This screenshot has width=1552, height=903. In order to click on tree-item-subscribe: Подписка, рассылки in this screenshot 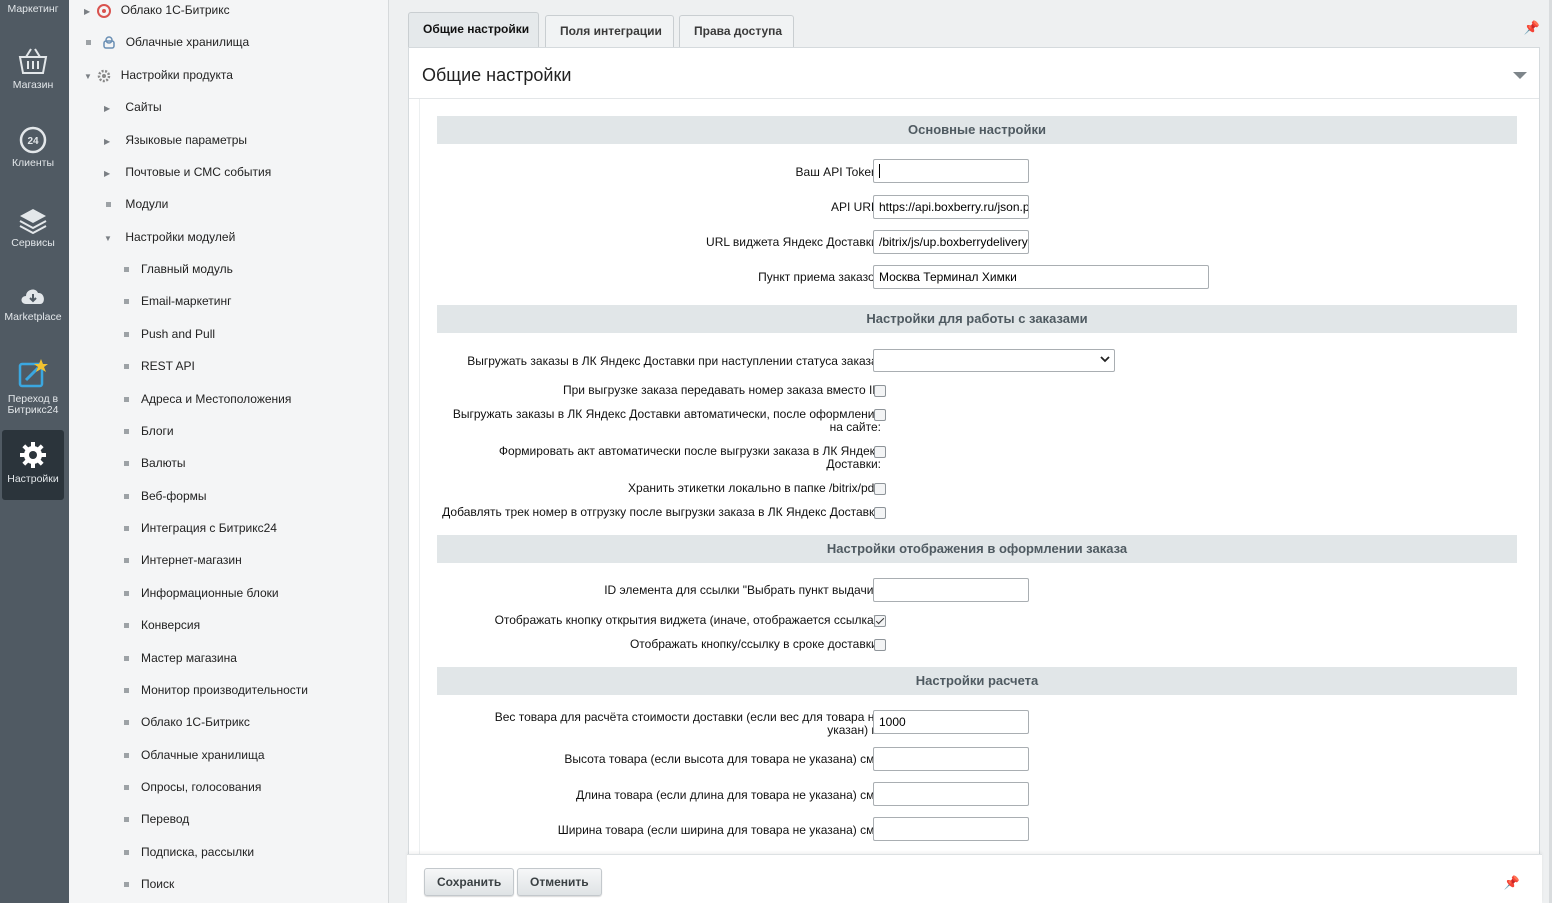, I will do `click(189, 852)`.